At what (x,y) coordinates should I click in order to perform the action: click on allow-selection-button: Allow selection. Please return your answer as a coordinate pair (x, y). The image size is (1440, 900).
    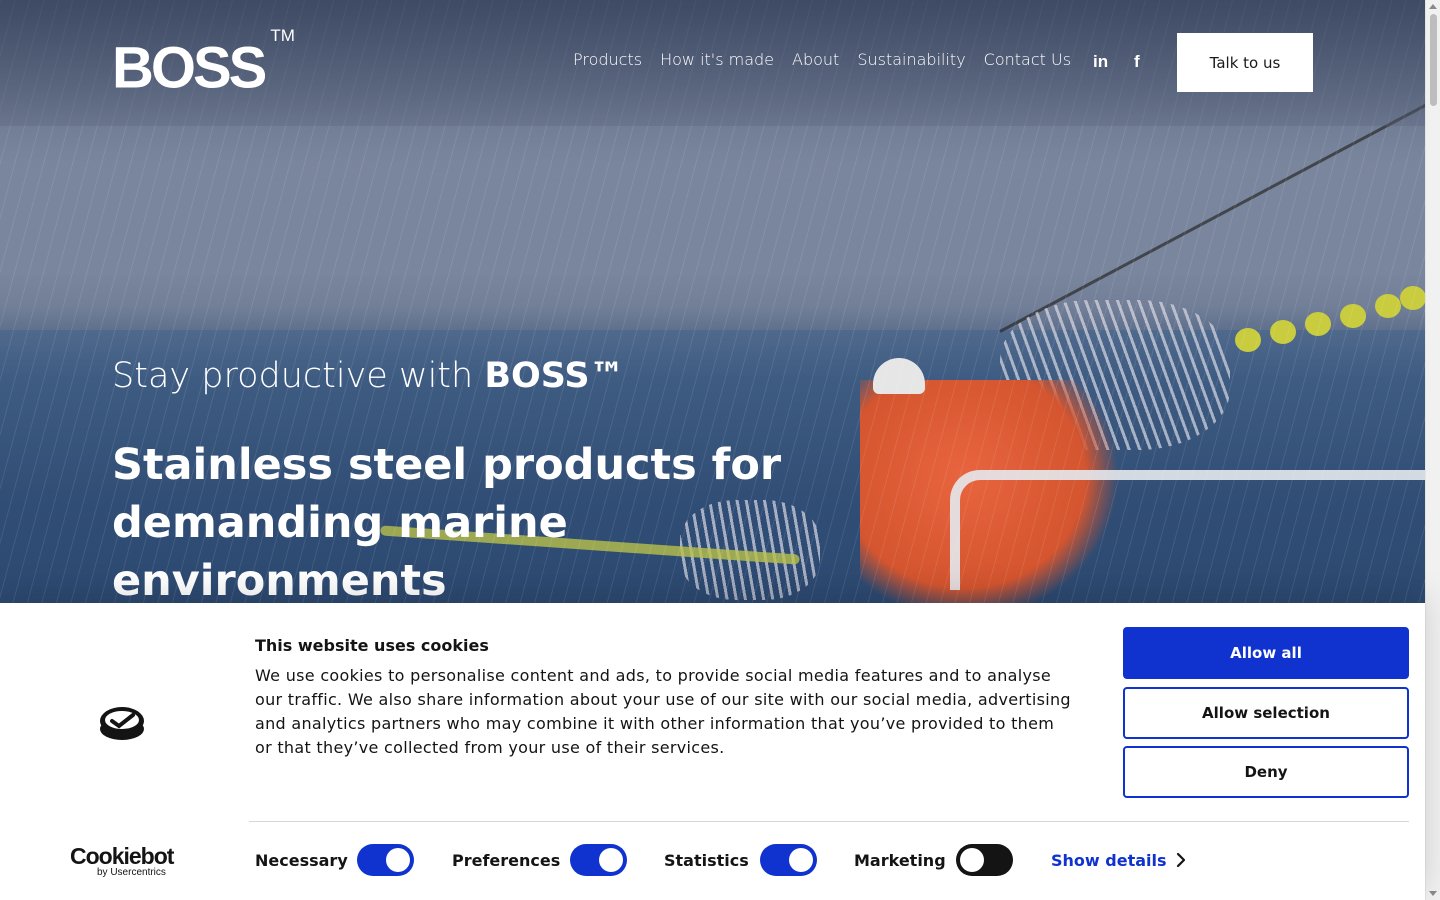
    Looking at the image, I should click on (1266, 713).